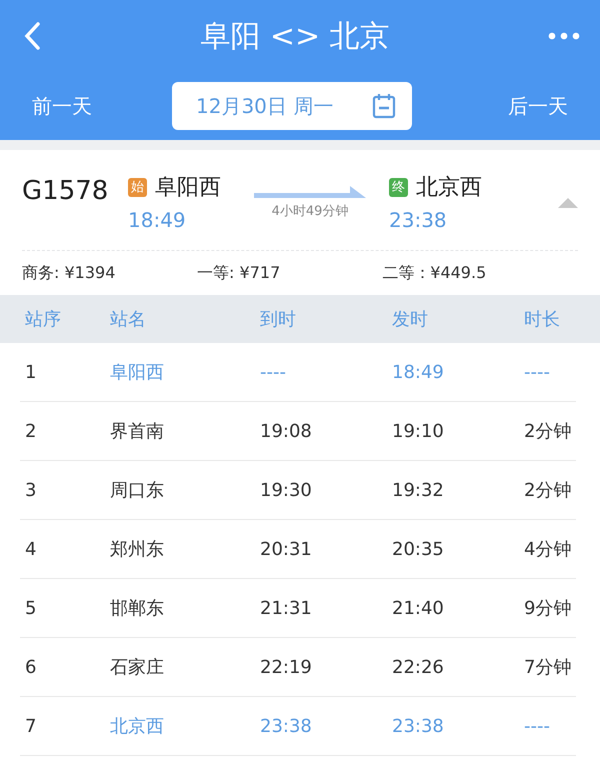  Describe the element at coordinates (548, 667) in the screenshot. I see `table-cell-text: 7分钟` at that location.